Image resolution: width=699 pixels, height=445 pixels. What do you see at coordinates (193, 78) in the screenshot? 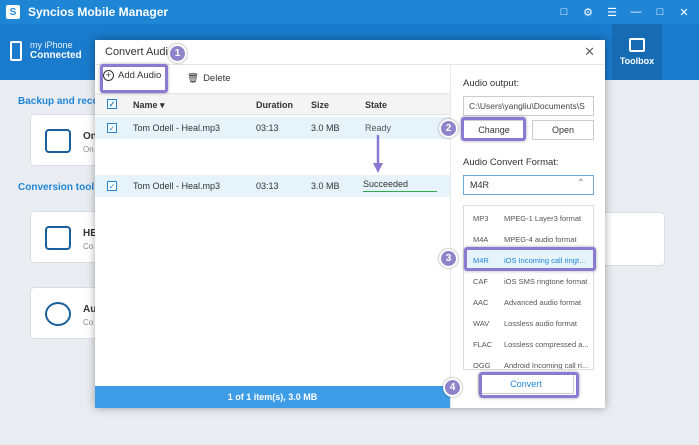
I see `trash-icon: 🗑` at bounding box center [193, 78].